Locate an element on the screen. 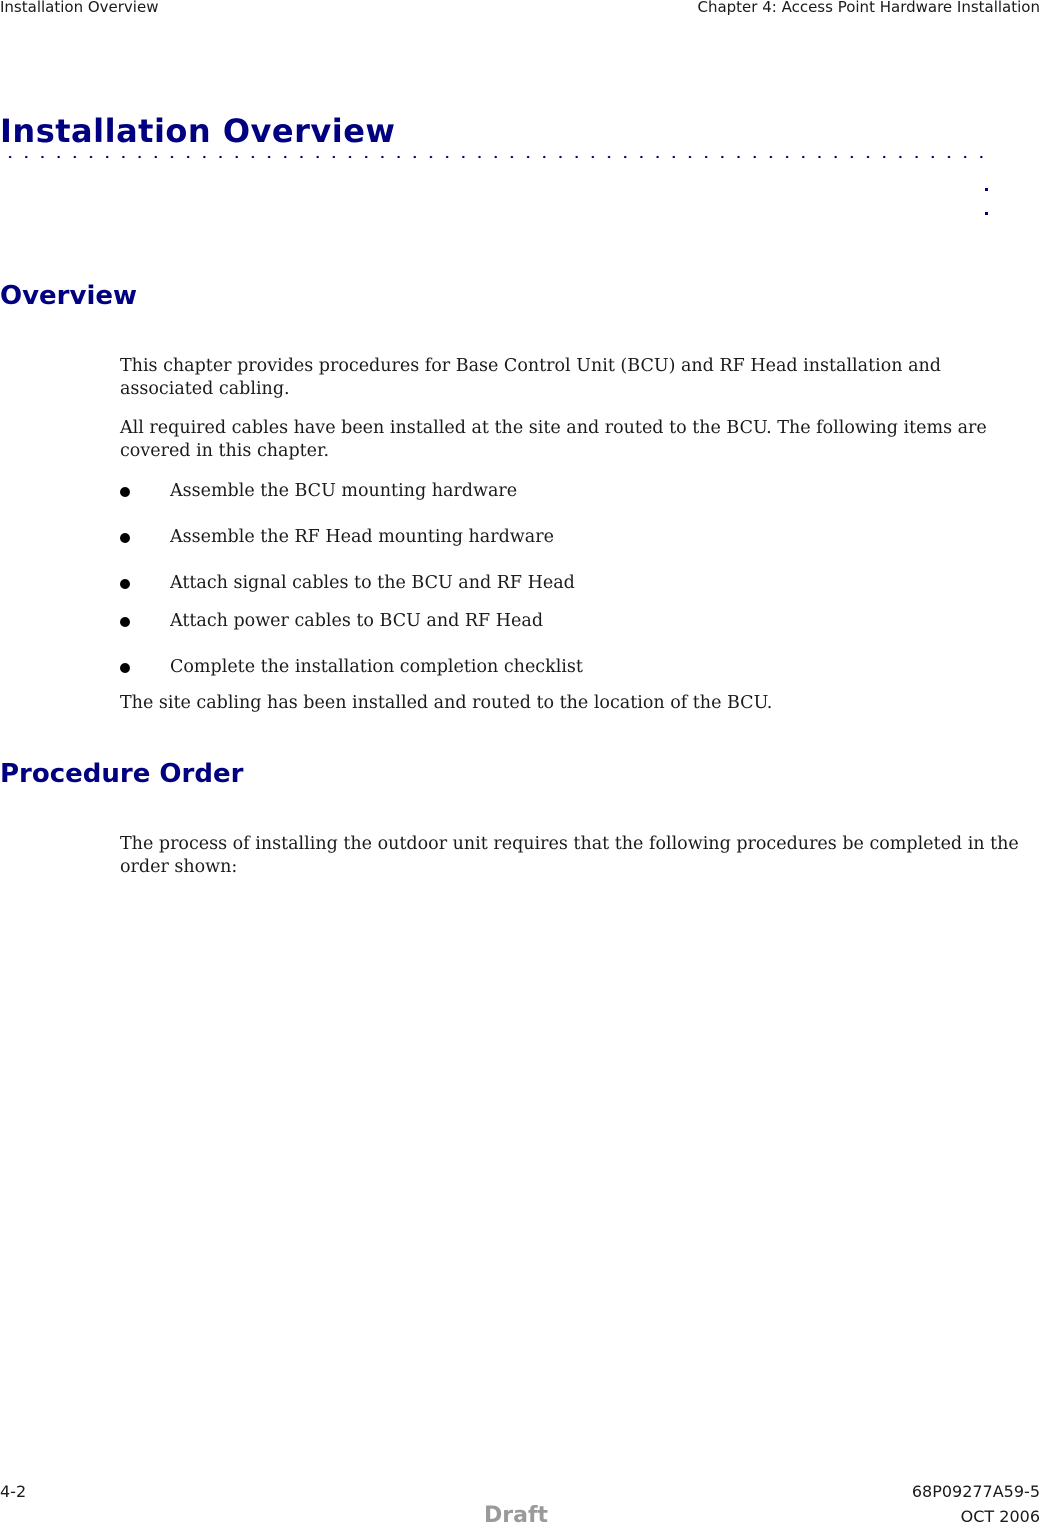  section-heading-procedure-order: Procedure Order is located at coordinates (122, 774).